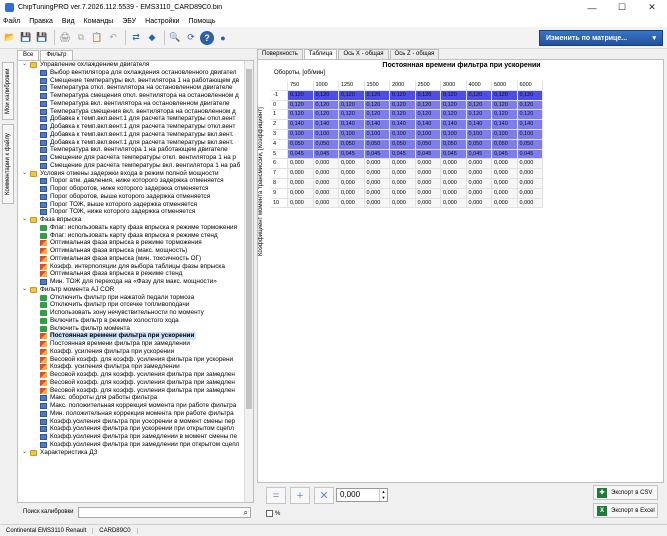  What do you see at coordinates (24, 220) in the screenshot?
I see `expand-chevron-icon: ⌄` at bounding box center [24, 220].